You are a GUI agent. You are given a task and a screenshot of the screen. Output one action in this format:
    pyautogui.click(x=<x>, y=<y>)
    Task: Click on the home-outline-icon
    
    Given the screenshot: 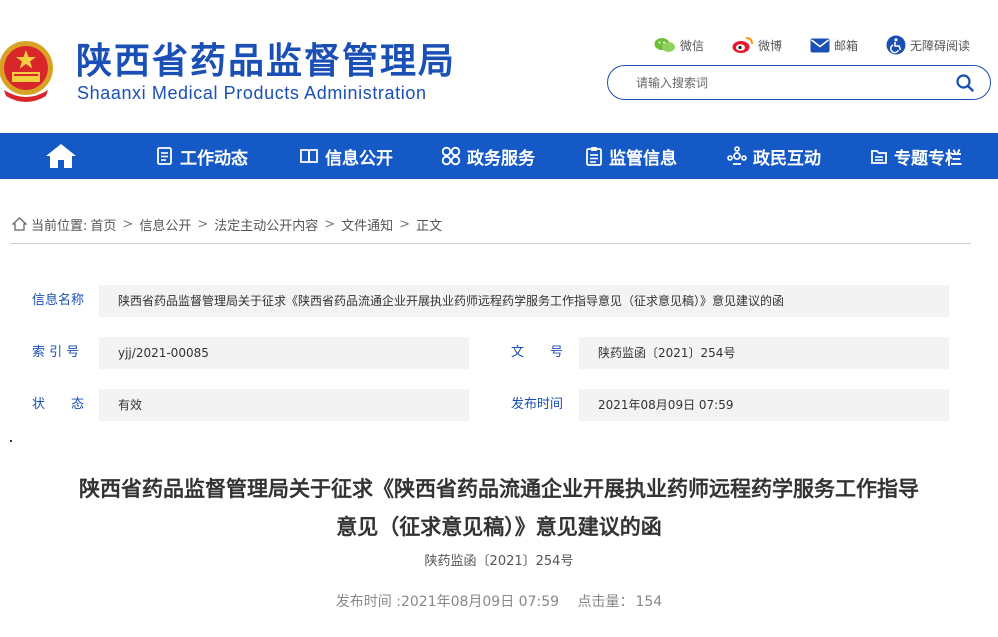 What is the action you would take?
    pyautogui.click(x=19, y=224)
    